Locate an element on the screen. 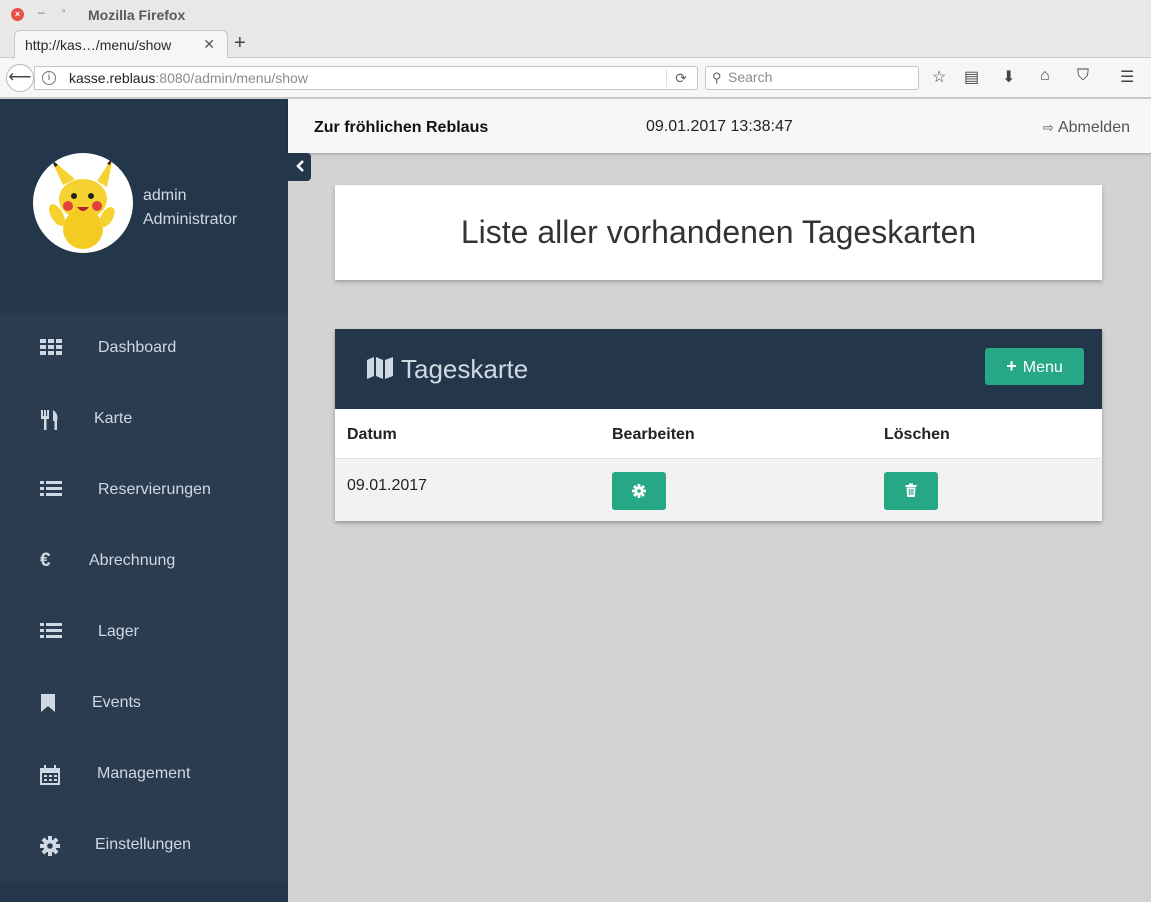 The image size is (1151, 902). download-icon: ⬇ is located at coordinates (1008, 77).